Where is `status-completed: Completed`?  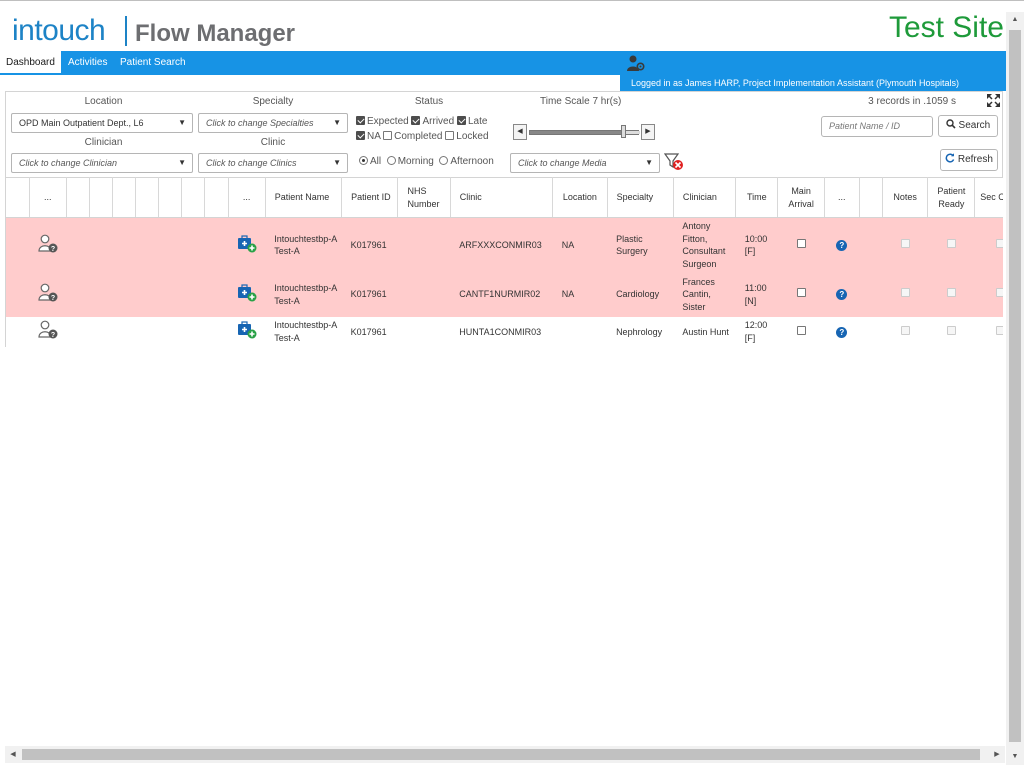 status-completed: Completed is located at coordinates (412, 136).